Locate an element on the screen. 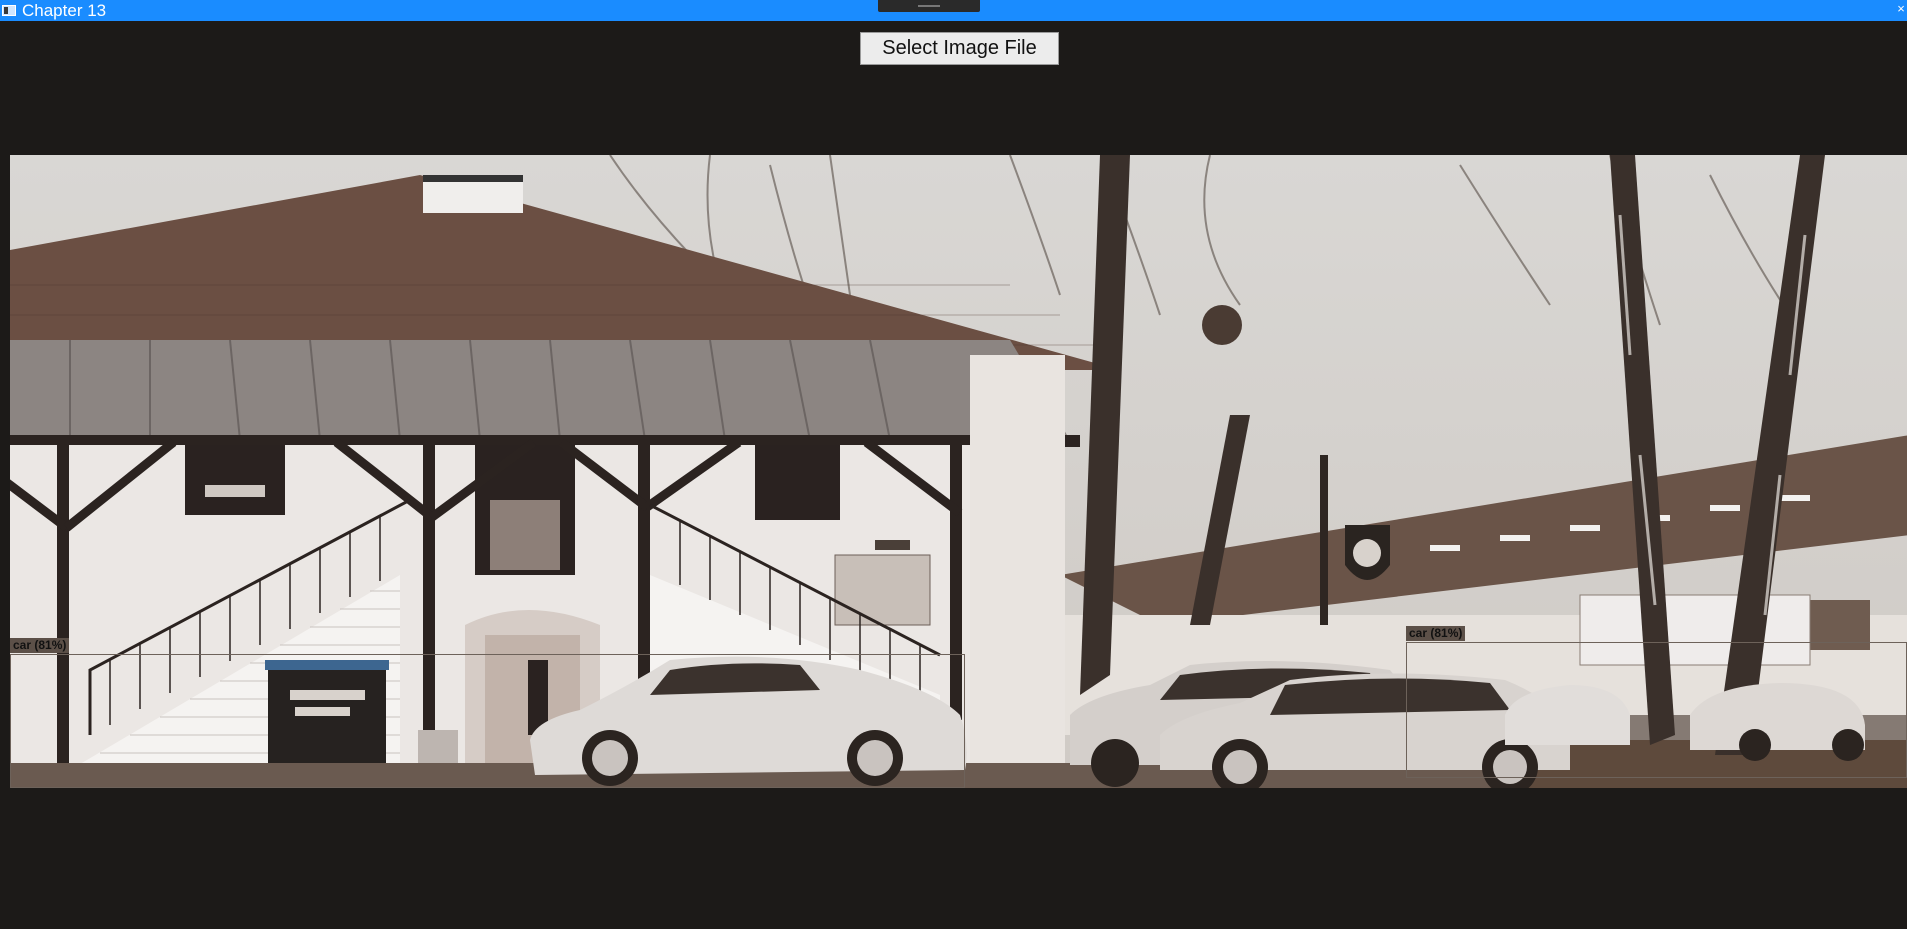 The image size is (1907, 929). title-bar: Chapter 13 × is located at coordinates (953, 10).